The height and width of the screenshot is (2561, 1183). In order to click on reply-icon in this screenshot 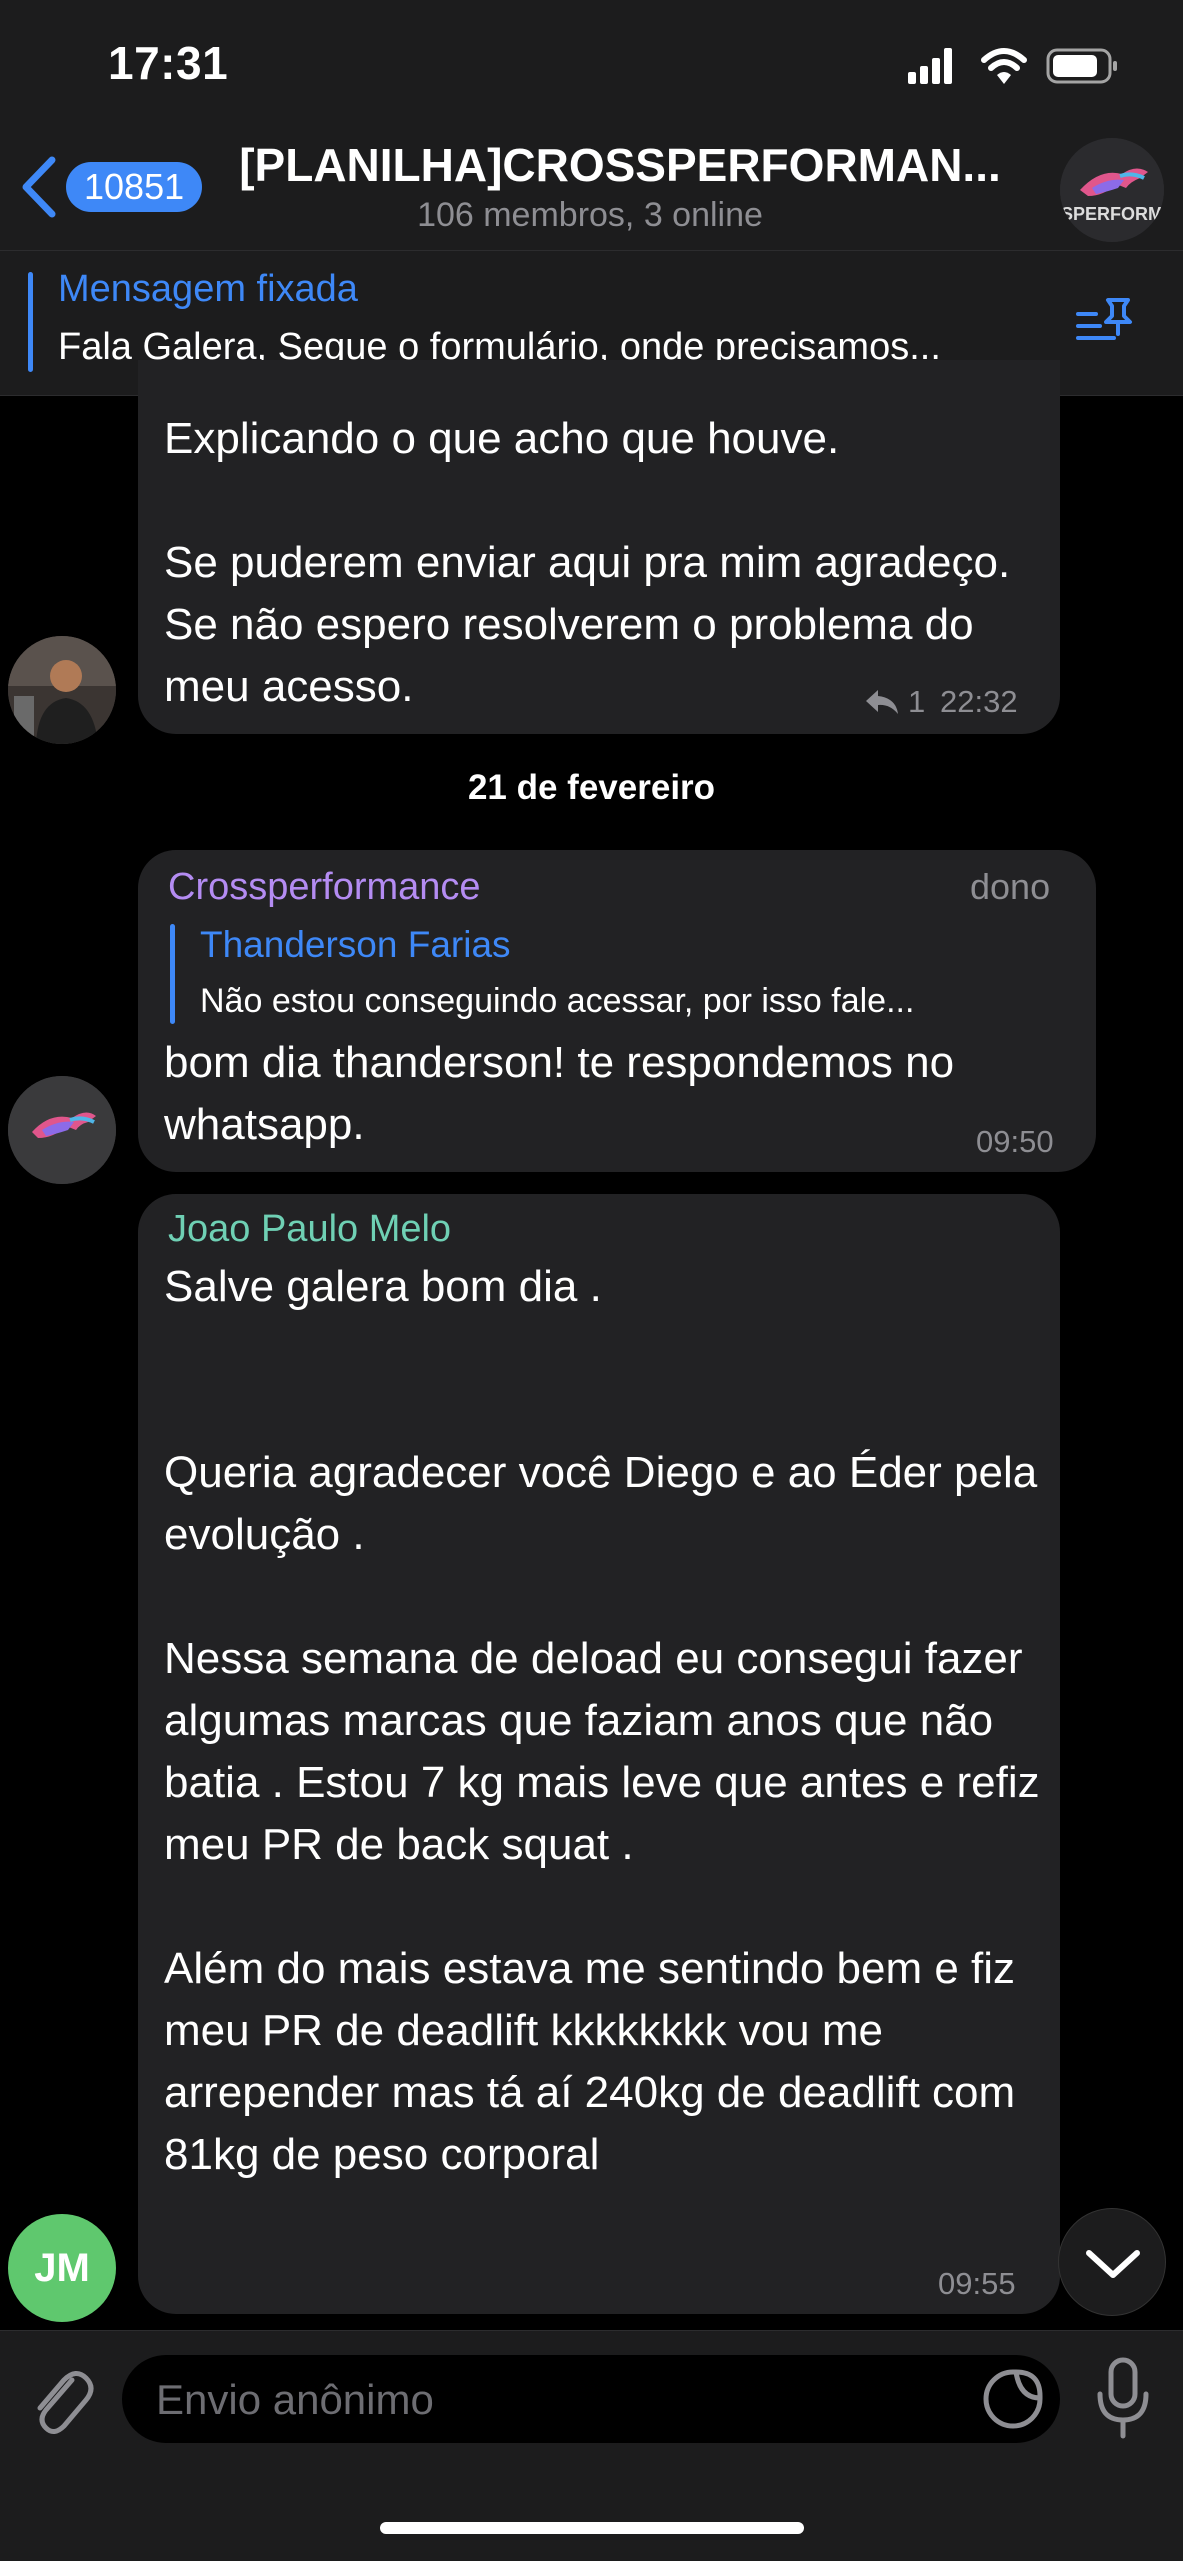, I will do `click(882, 701)`.